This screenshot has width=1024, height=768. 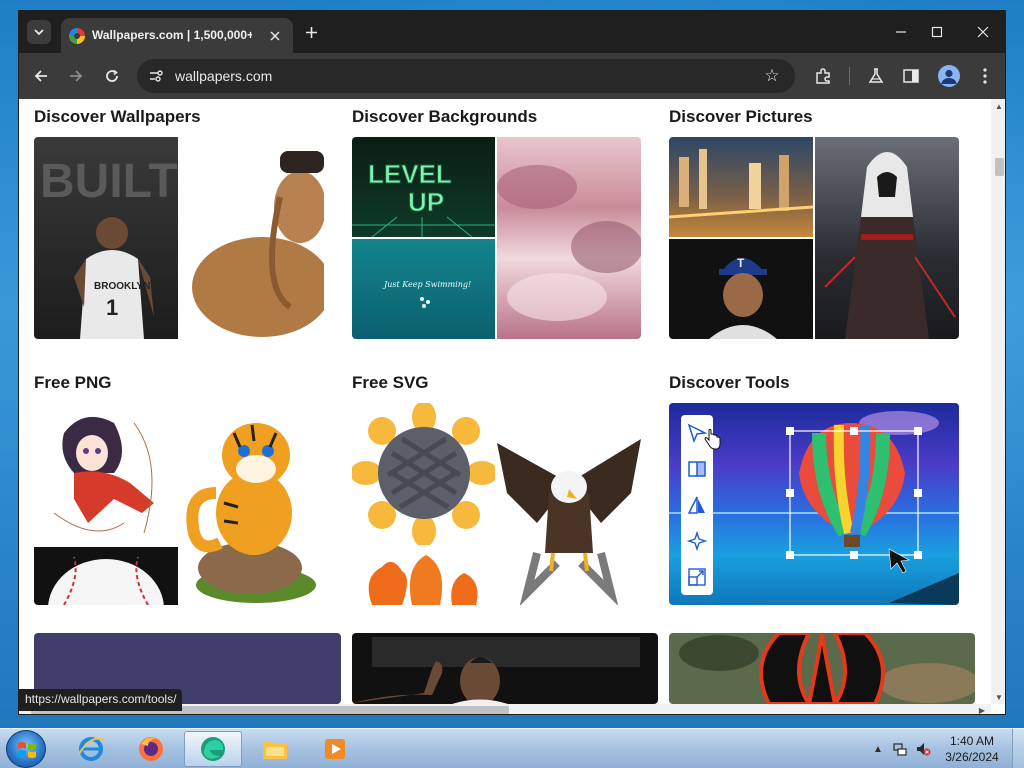 I want to click on close-icon, so click(x=983, y=32).